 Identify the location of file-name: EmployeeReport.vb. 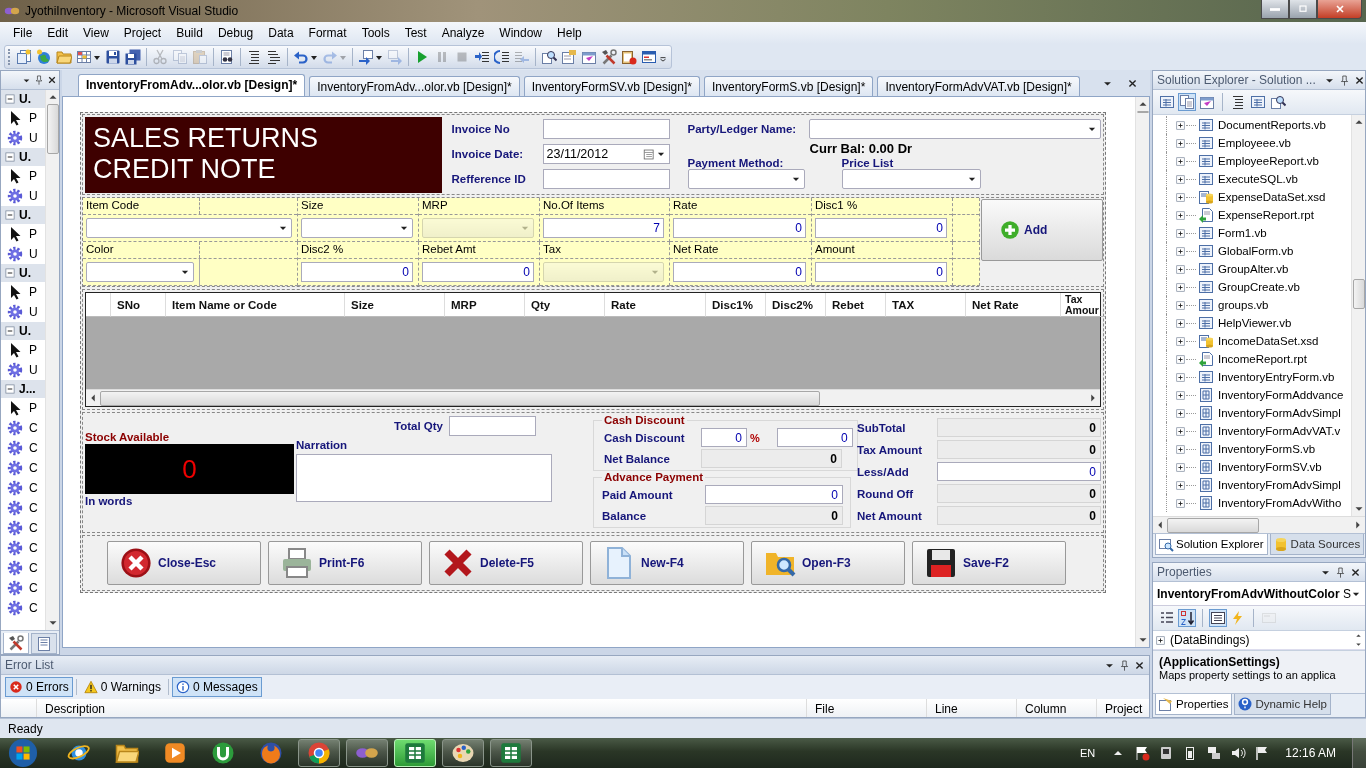
(1268, 161).